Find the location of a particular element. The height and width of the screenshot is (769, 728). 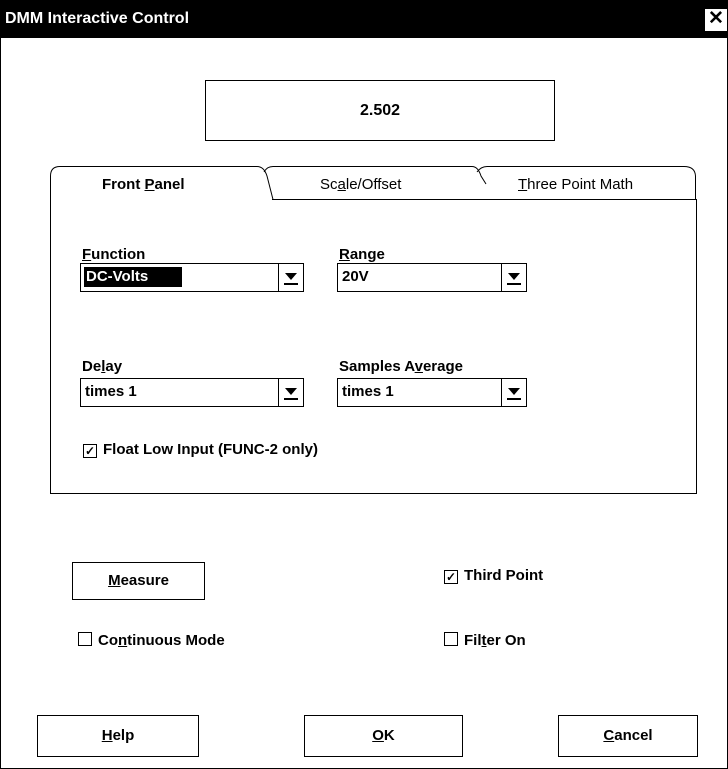

third-point-checkbox: ✓ Third Point is located at coordinates (493, 575).